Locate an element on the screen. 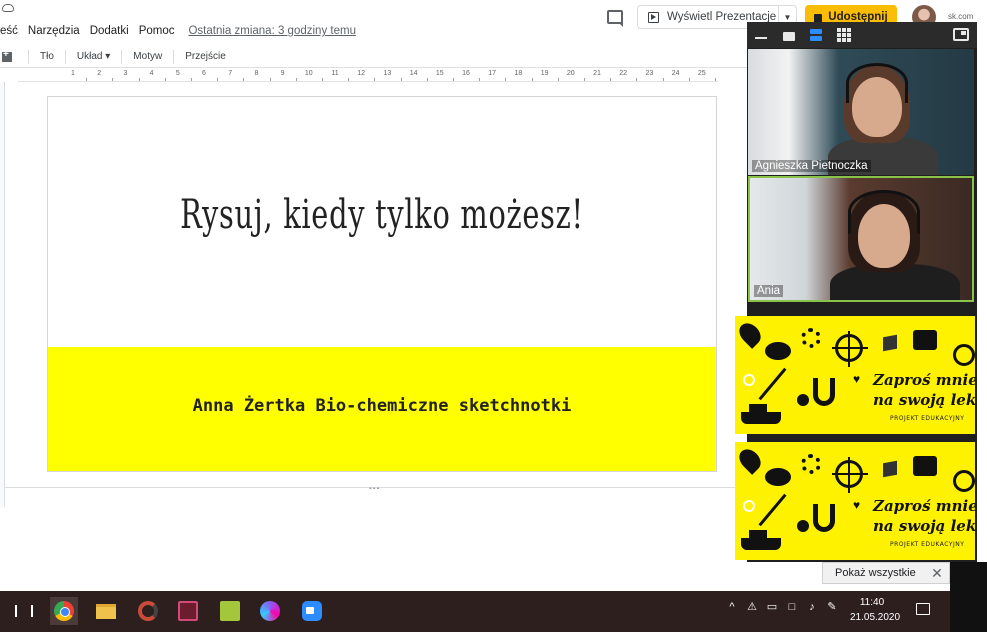 The width and height of the screenshot is (987, 632). chevron-up-icon: ^ is located at coordinates (732, 607).